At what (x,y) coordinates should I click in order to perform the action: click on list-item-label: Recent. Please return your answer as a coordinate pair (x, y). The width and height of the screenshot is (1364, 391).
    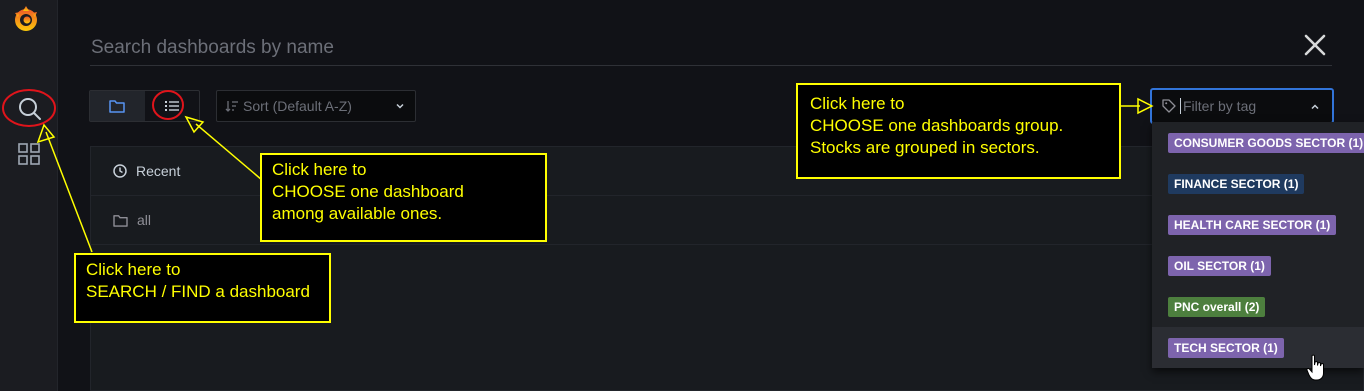
    Looking at the image, I should click on (158, 171).